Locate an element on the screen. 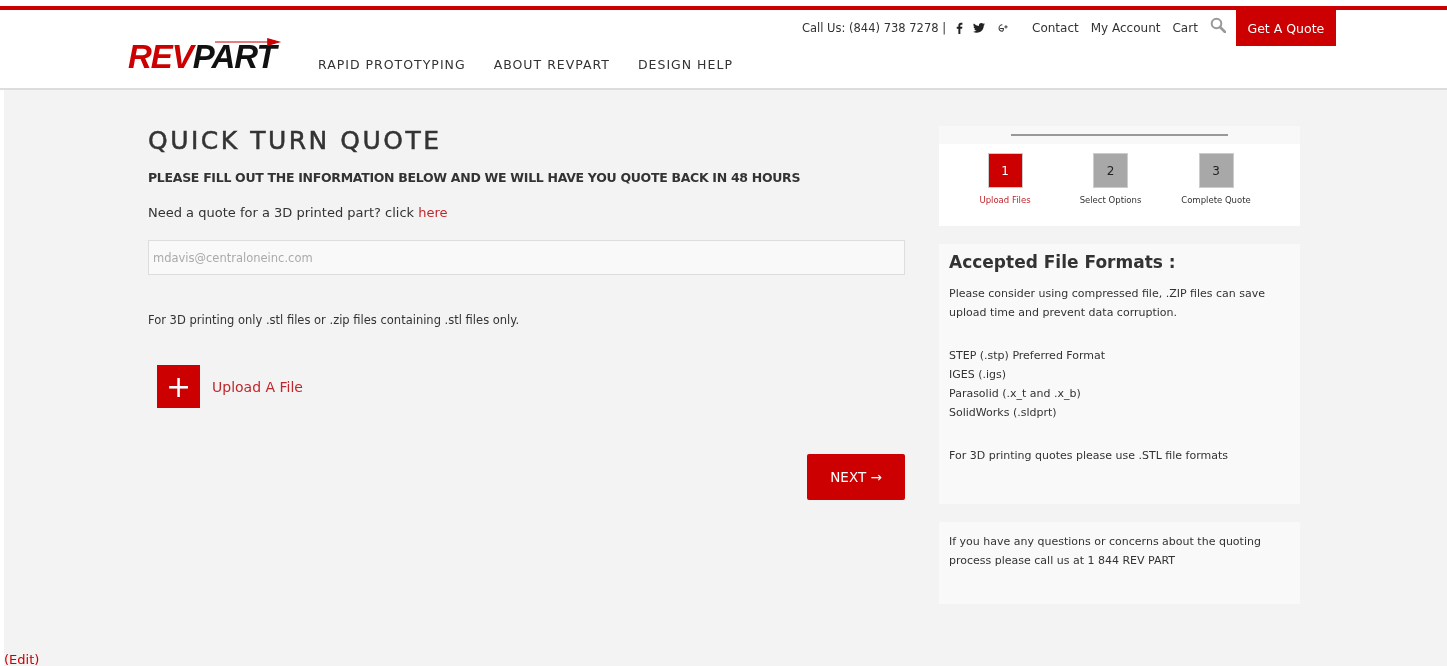 Image resolution: width=1447 pixels, height=666 pixels. file-note: For 3D printing only .stl files or .zip files containing .stl files only. is located at coordinates (334, 320).